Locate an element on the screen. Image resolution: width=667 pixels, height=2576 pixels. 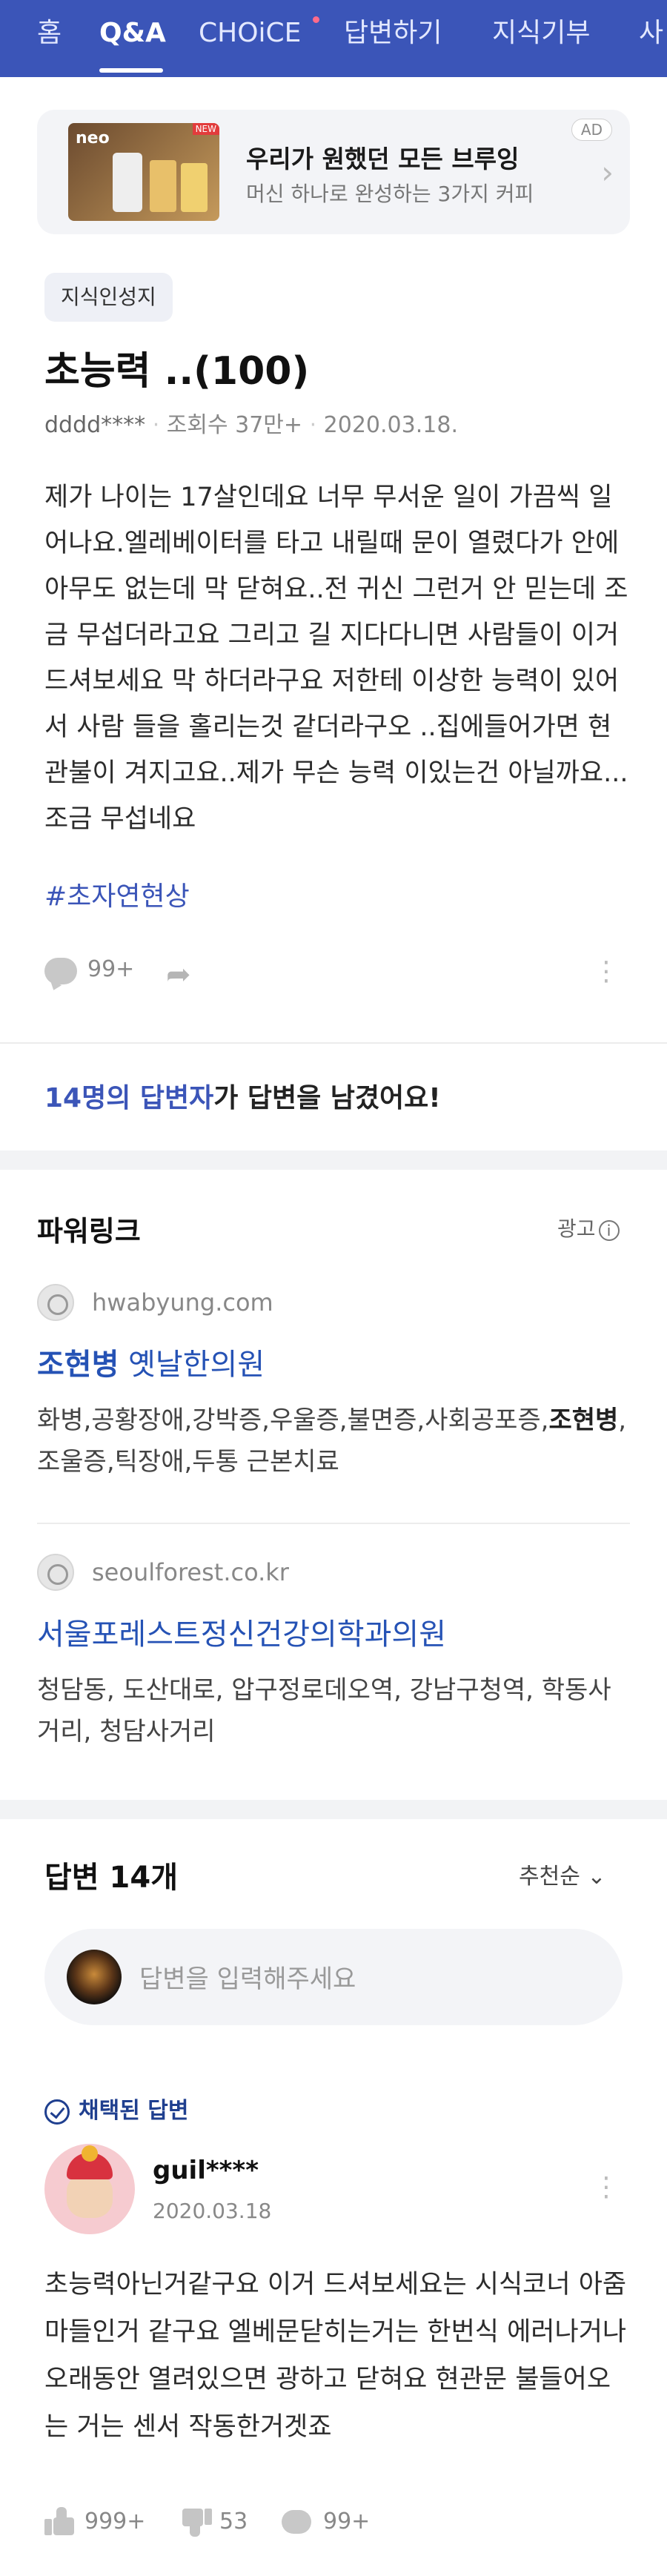
powerlink-header: 파워링크 is located at coordinates (89, 1231).